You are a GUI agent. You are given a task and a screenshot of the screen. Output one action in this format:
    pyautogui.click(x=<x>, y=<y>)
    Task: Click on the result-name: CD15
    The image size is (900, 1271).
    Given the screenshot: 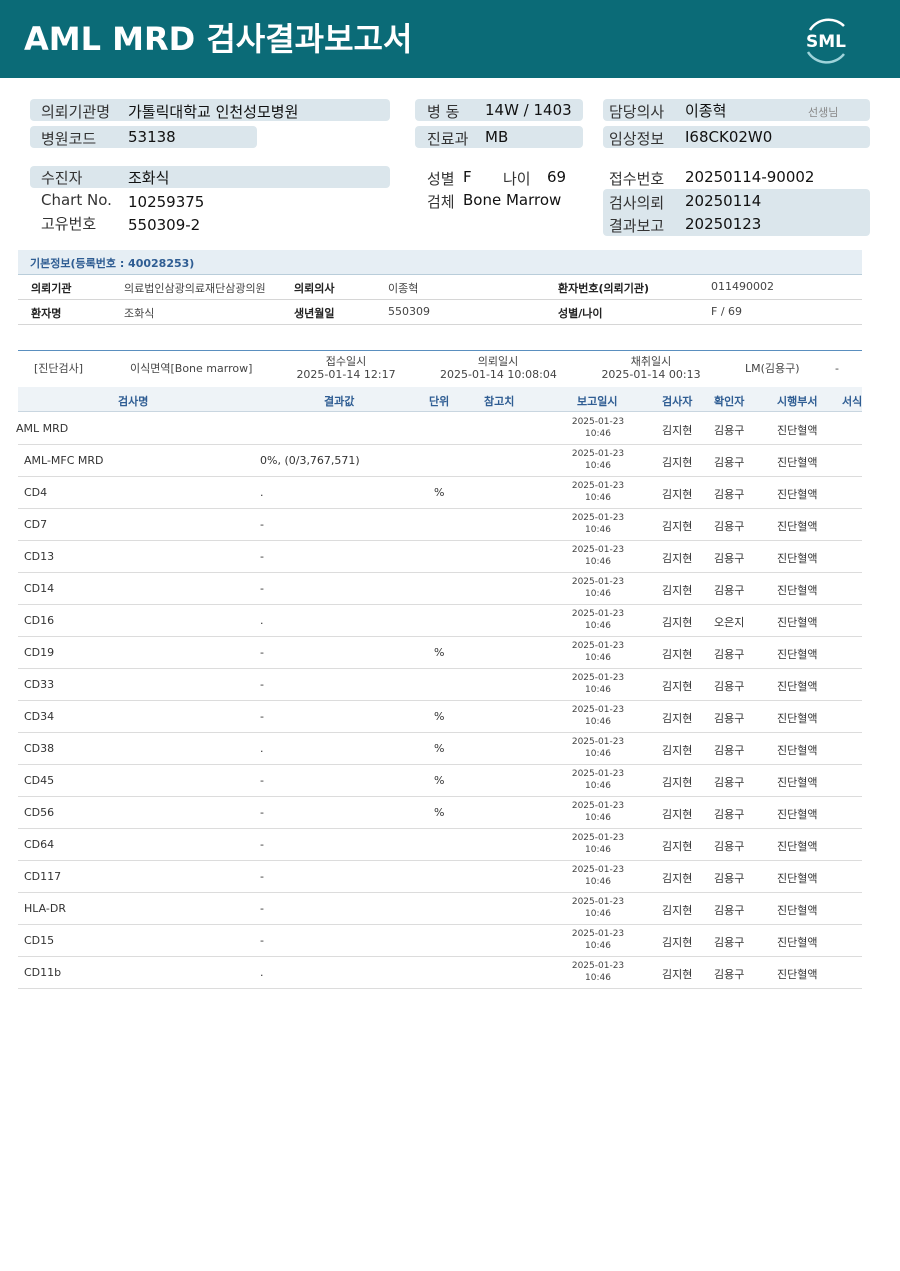 What is the action you would take?
    pyautogui.click(x=39, y=940)
    